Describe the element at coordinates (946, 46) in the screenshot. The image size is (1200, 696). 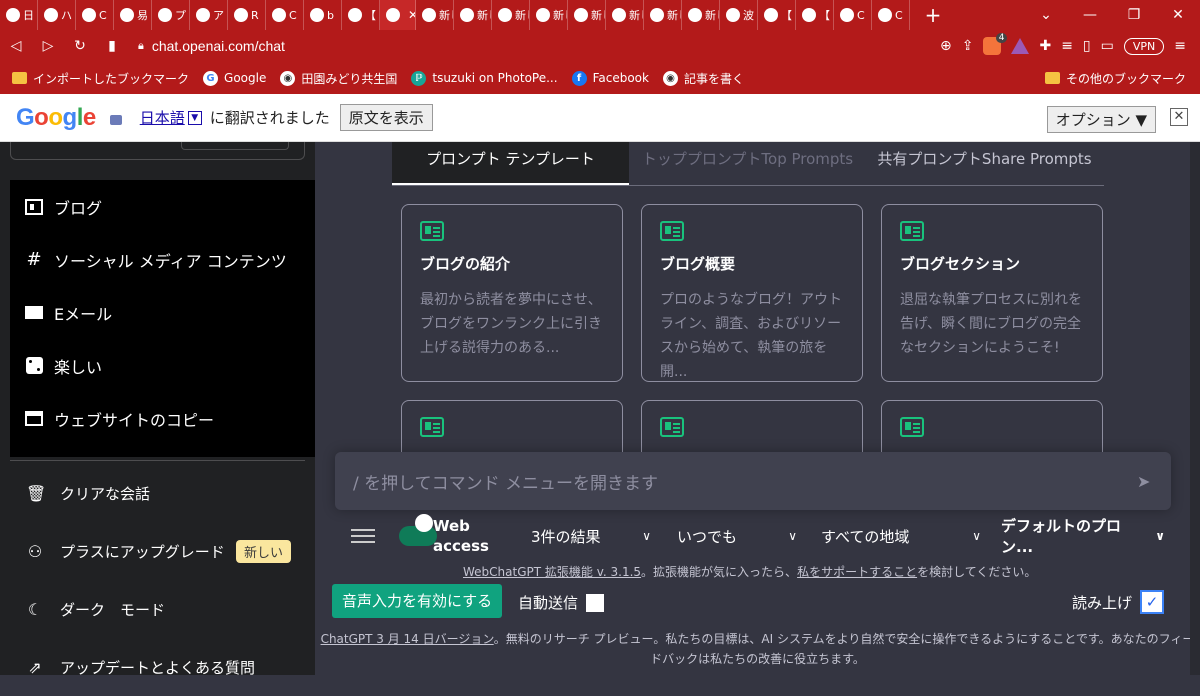
I see `zoom-icon: ⊕` at that location.